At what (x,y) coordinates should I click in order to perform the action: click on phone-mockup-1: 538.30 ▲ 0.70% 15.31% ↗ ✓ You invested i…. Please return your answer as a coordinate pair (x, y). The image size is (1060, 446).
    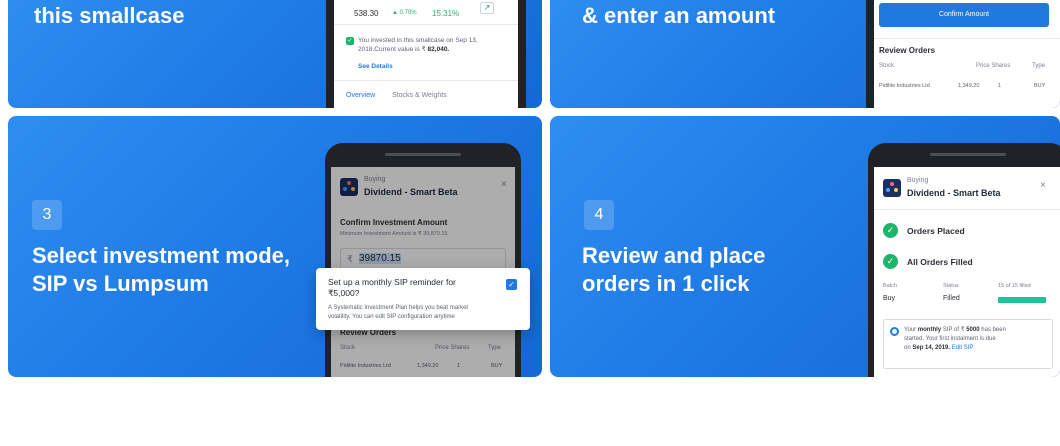
    Looking at the image, I should click on (426, 54).